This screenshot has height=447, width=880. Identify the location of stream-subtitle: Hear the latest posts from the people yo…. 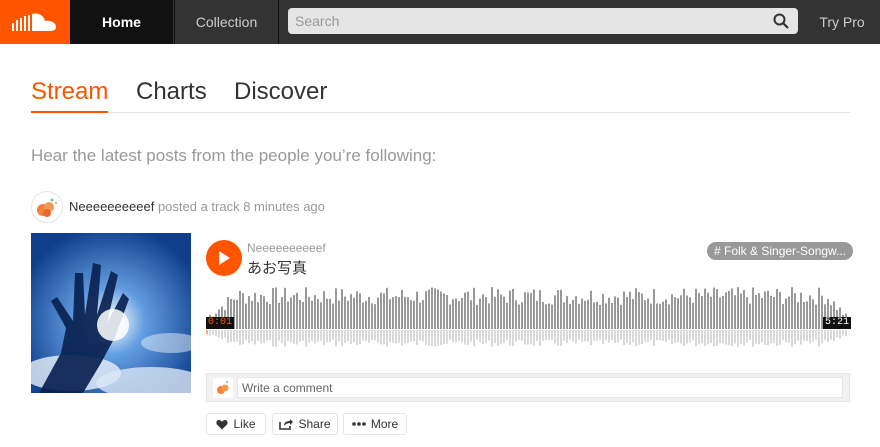
(234, 155).